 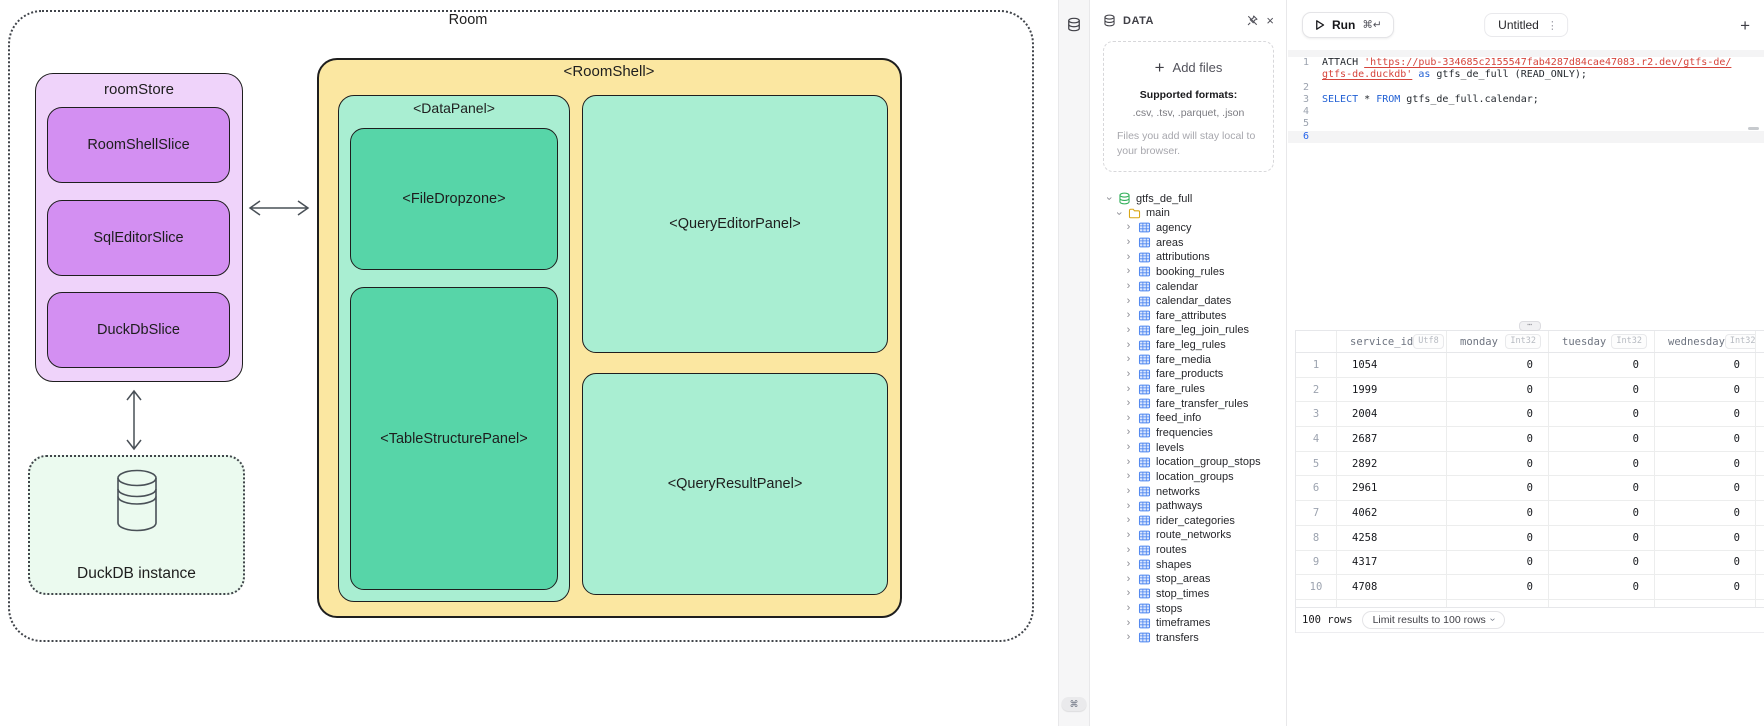 I want to click on tree-item-fare_media: › fare_media, so click(x=1188, y=359).